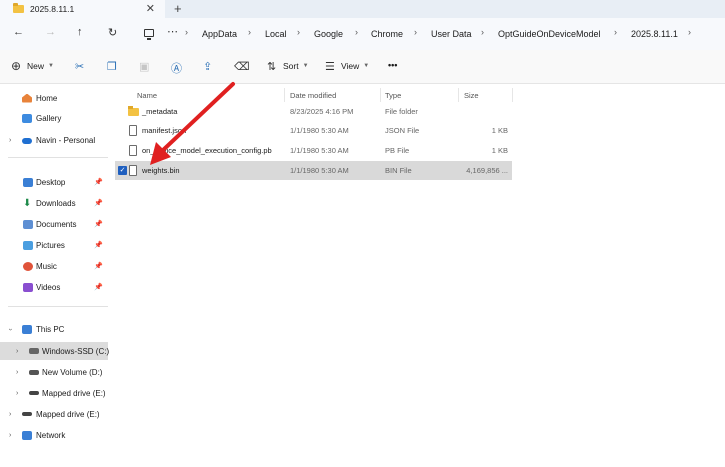 Image resolution: width=725 pixels, height=467 pixels. What do you see at coordinates (27, 141) in the screenshot?
I see `cloud-icon` at bounding box center [27, 141].